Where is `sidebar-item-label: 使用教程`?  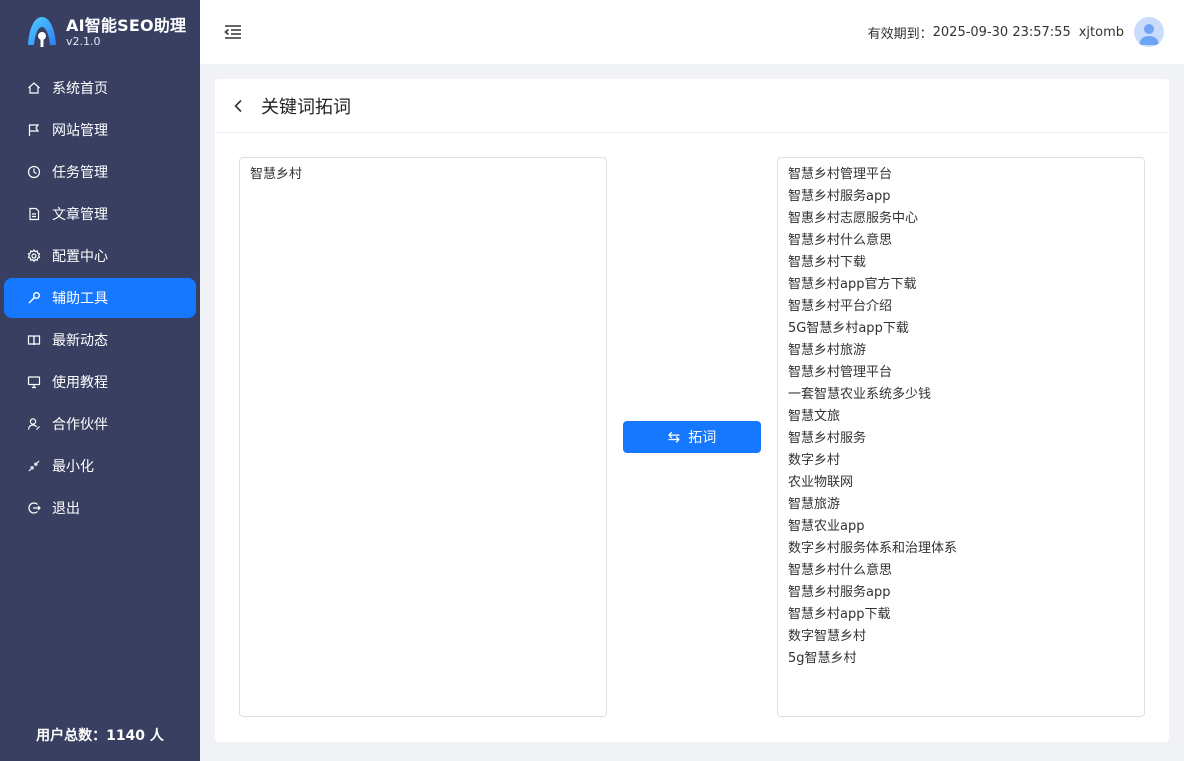 sidebar-item-label: 使用教程 is located at coordinates (80, 383).